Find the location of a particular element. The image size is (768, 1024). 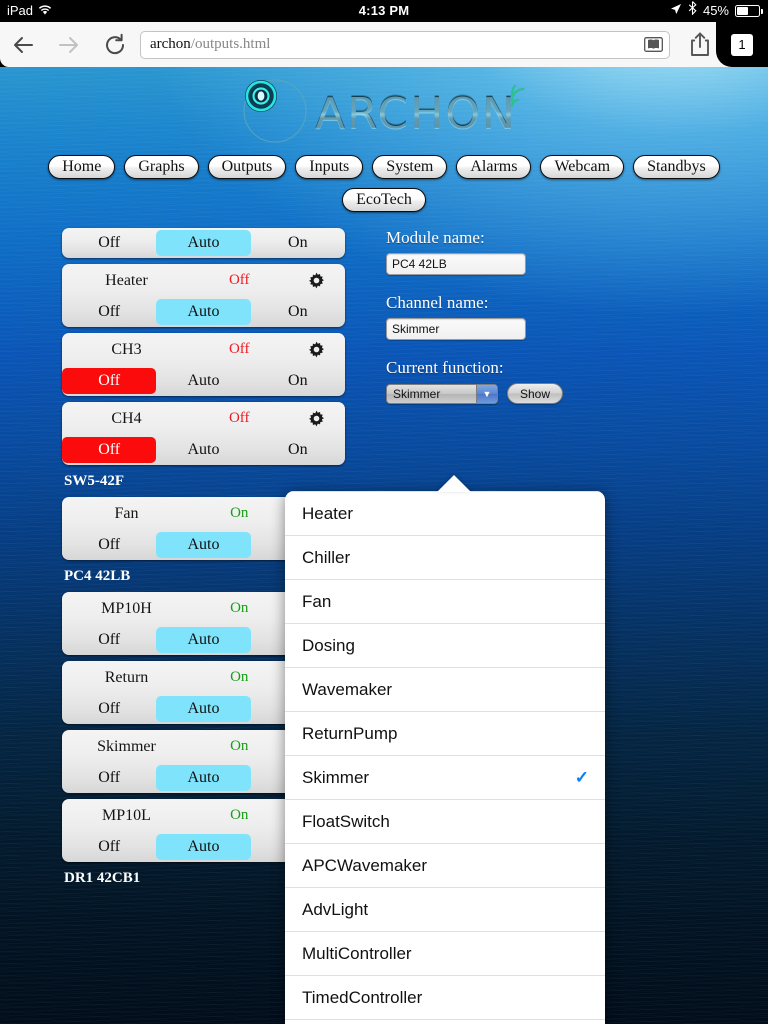

nav-item-ecotech: EcoTech is located at coordinates (384, 200).